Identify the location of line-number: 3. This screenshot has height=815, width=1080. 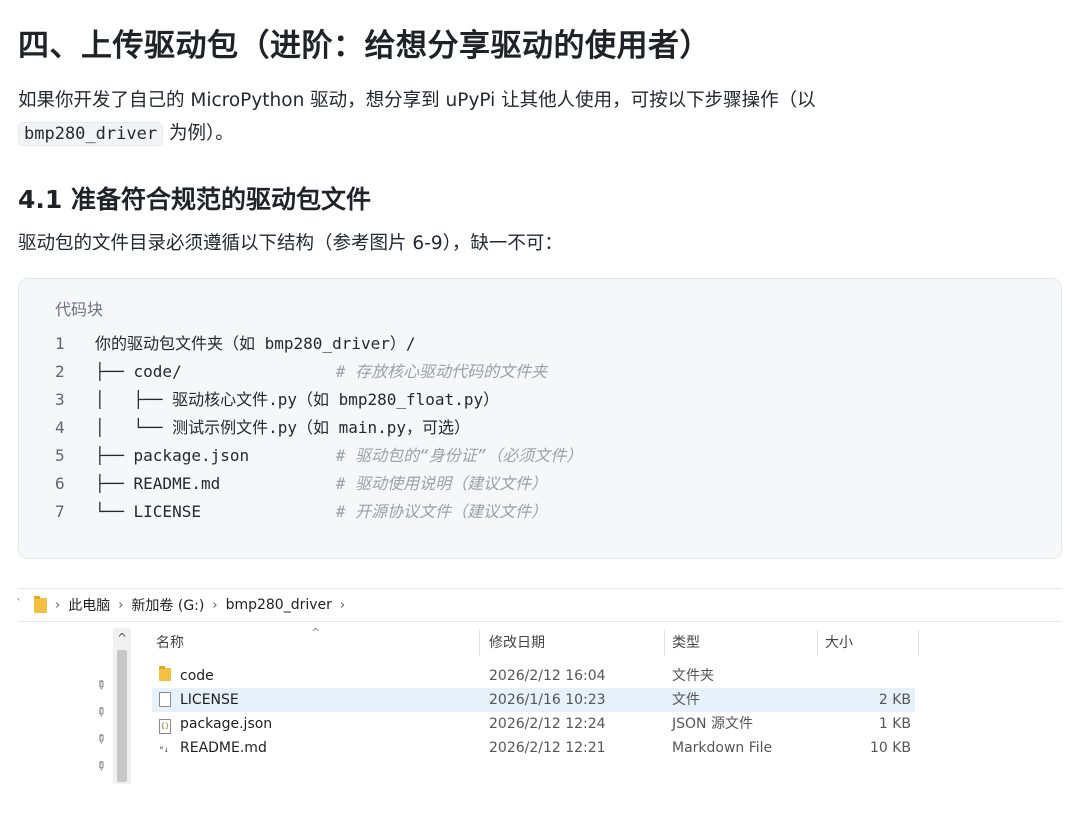
(60, 399).